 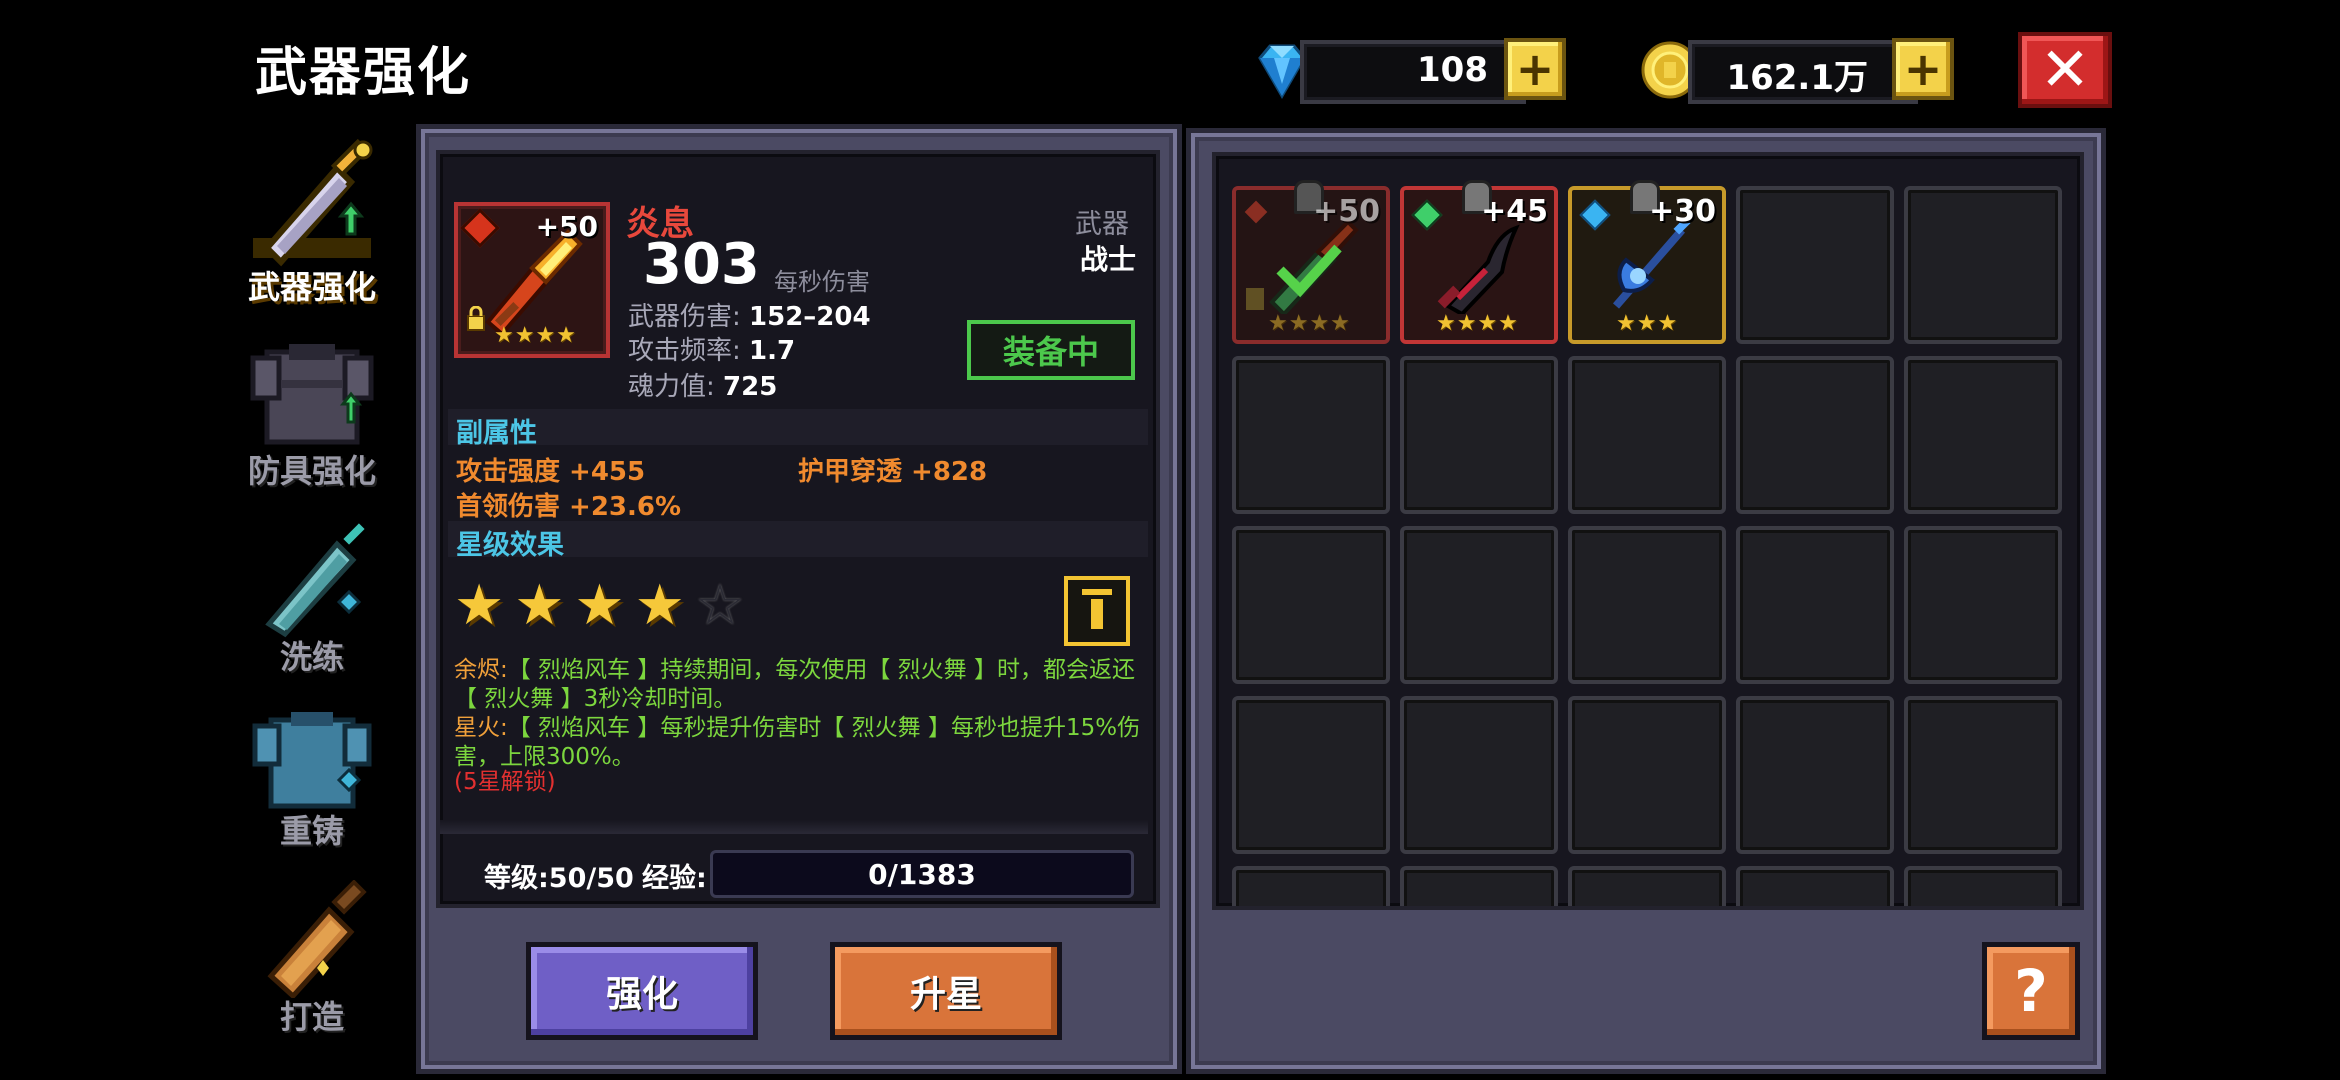 What do you see at coordinates (720, 605) in the screenshot?
I see `star-empty-icon: ☆` at bounding box center [720, 605].